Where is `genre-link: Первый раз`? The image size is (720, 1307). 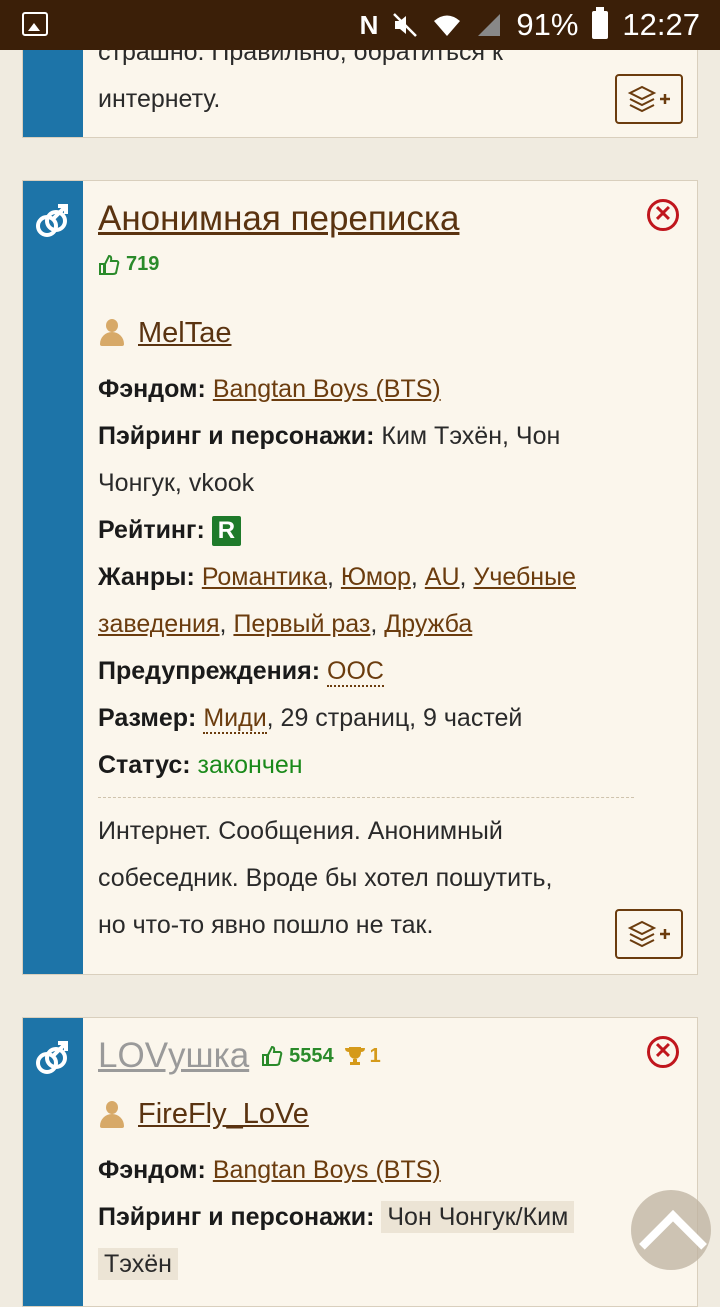
genre-link: Первый раз is located at coordinates (301, 624).